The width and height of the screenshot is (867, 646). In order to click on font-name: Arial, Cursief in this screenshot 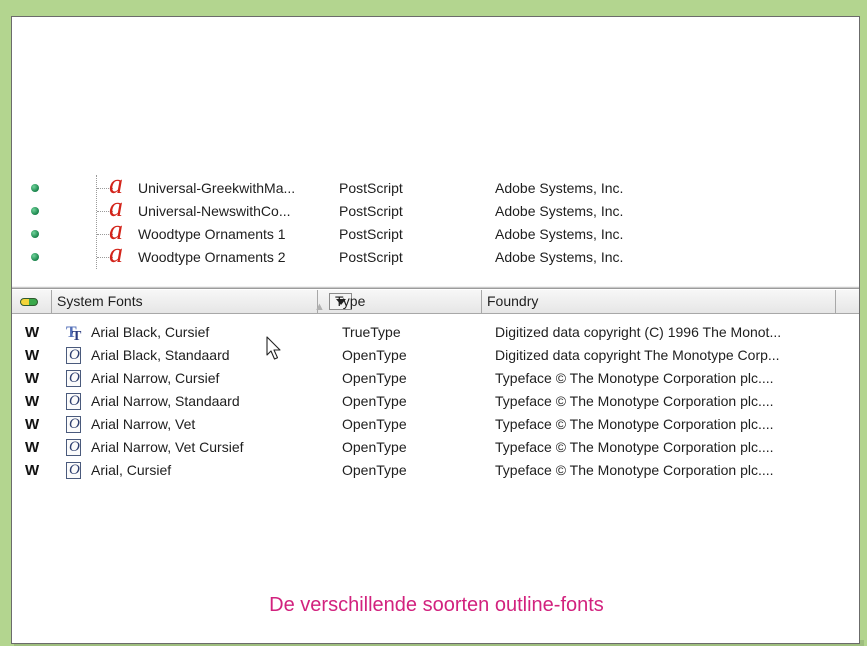, I will do `click(131, 470)`.